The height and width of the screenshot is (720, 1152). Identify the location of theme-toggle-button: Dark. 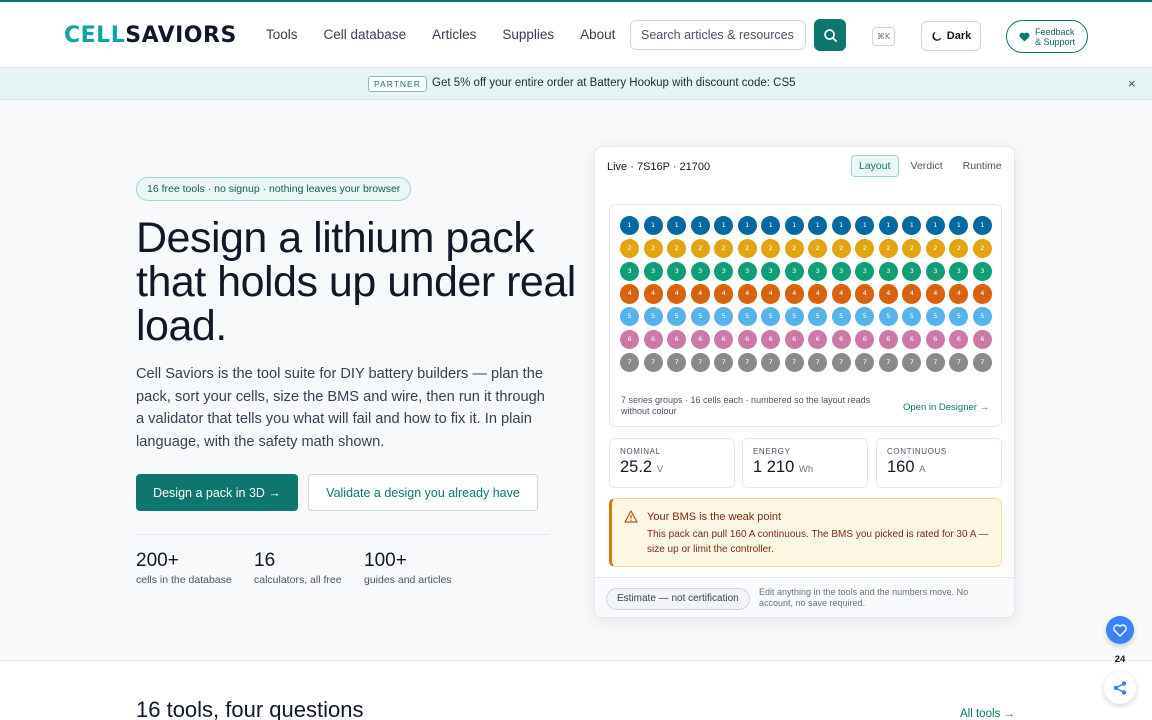
(951, 36).